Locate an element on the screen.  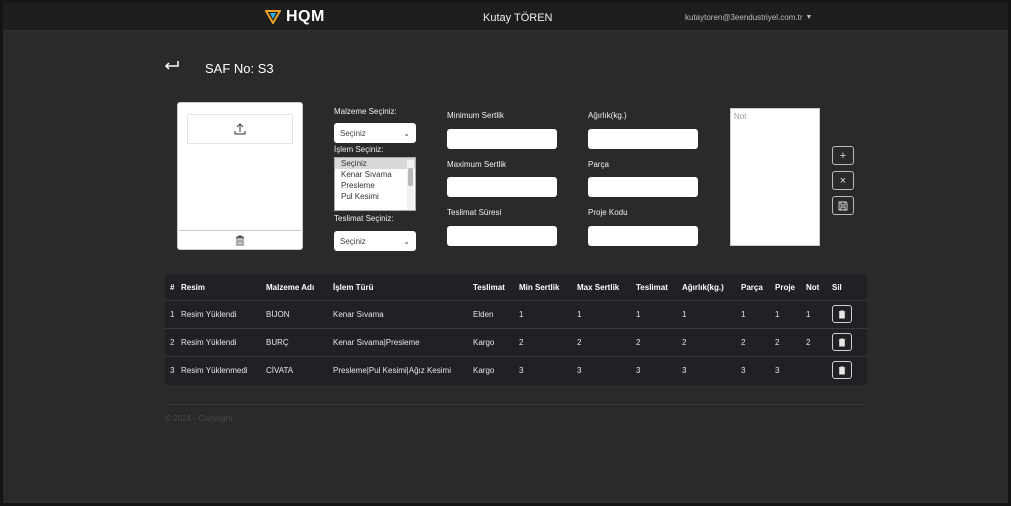
delete-image-button is located at coordinates (240, 239).